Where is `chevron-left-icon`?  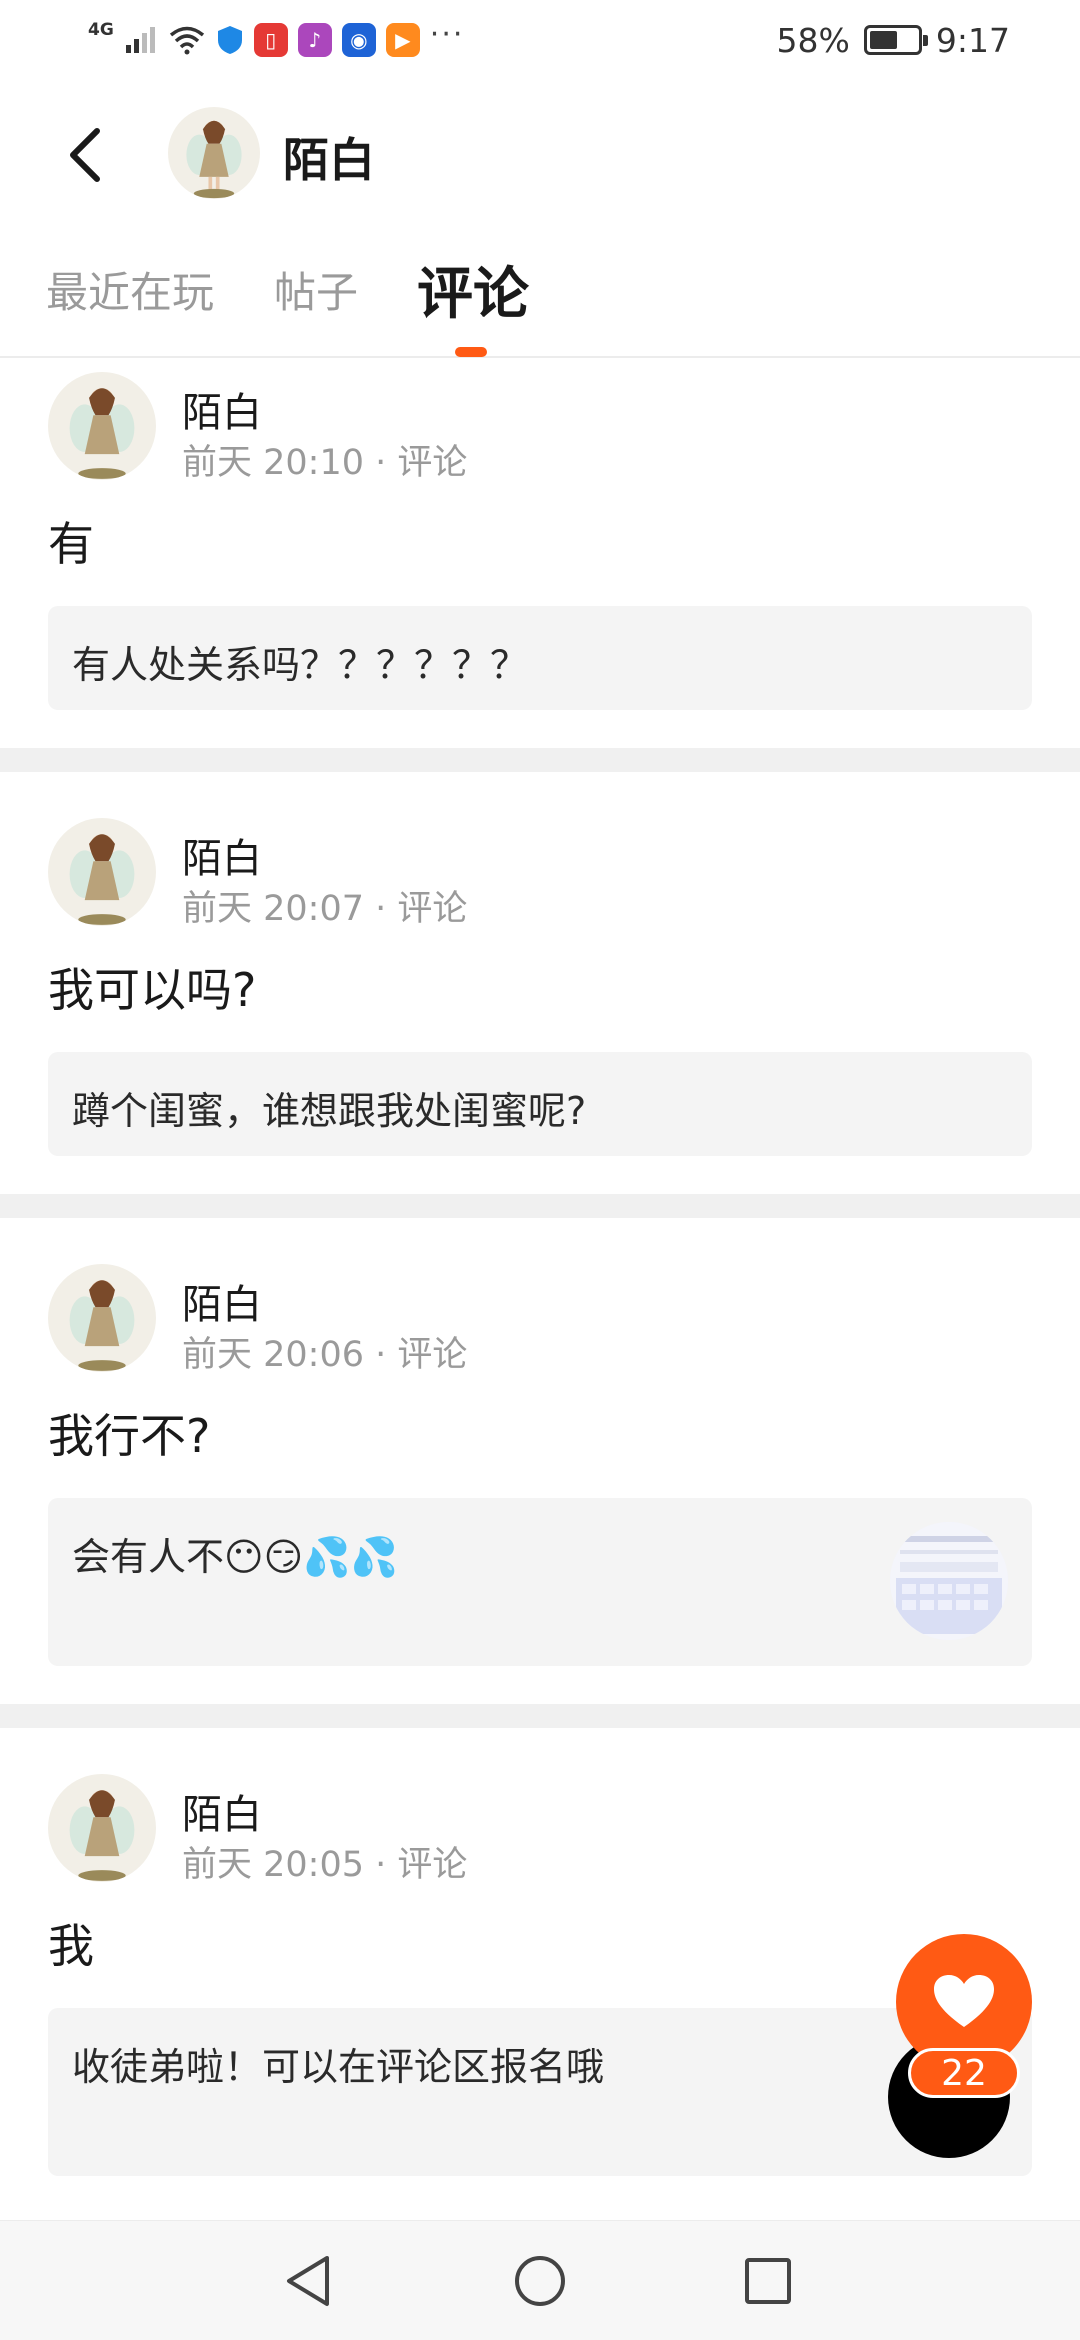 chevron-left-icon is located at coordinates (85, 155).